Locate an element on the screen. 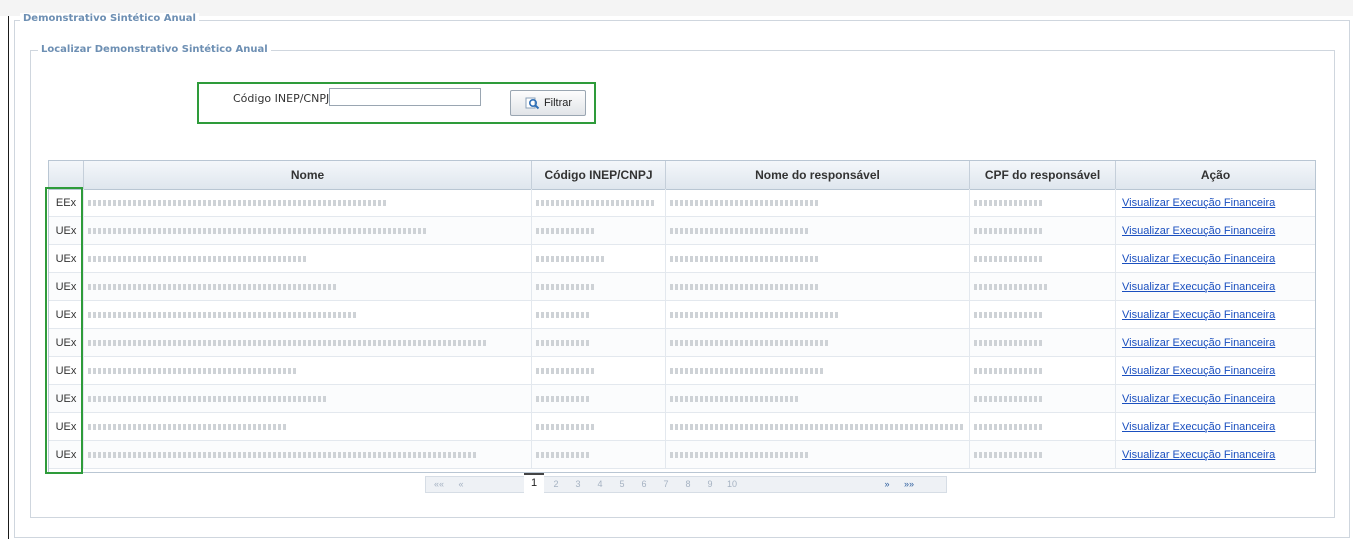 Image resolution: width=1353 pixels, height=539 pixels. page-link: 10 is located at coordinates (732, 484).